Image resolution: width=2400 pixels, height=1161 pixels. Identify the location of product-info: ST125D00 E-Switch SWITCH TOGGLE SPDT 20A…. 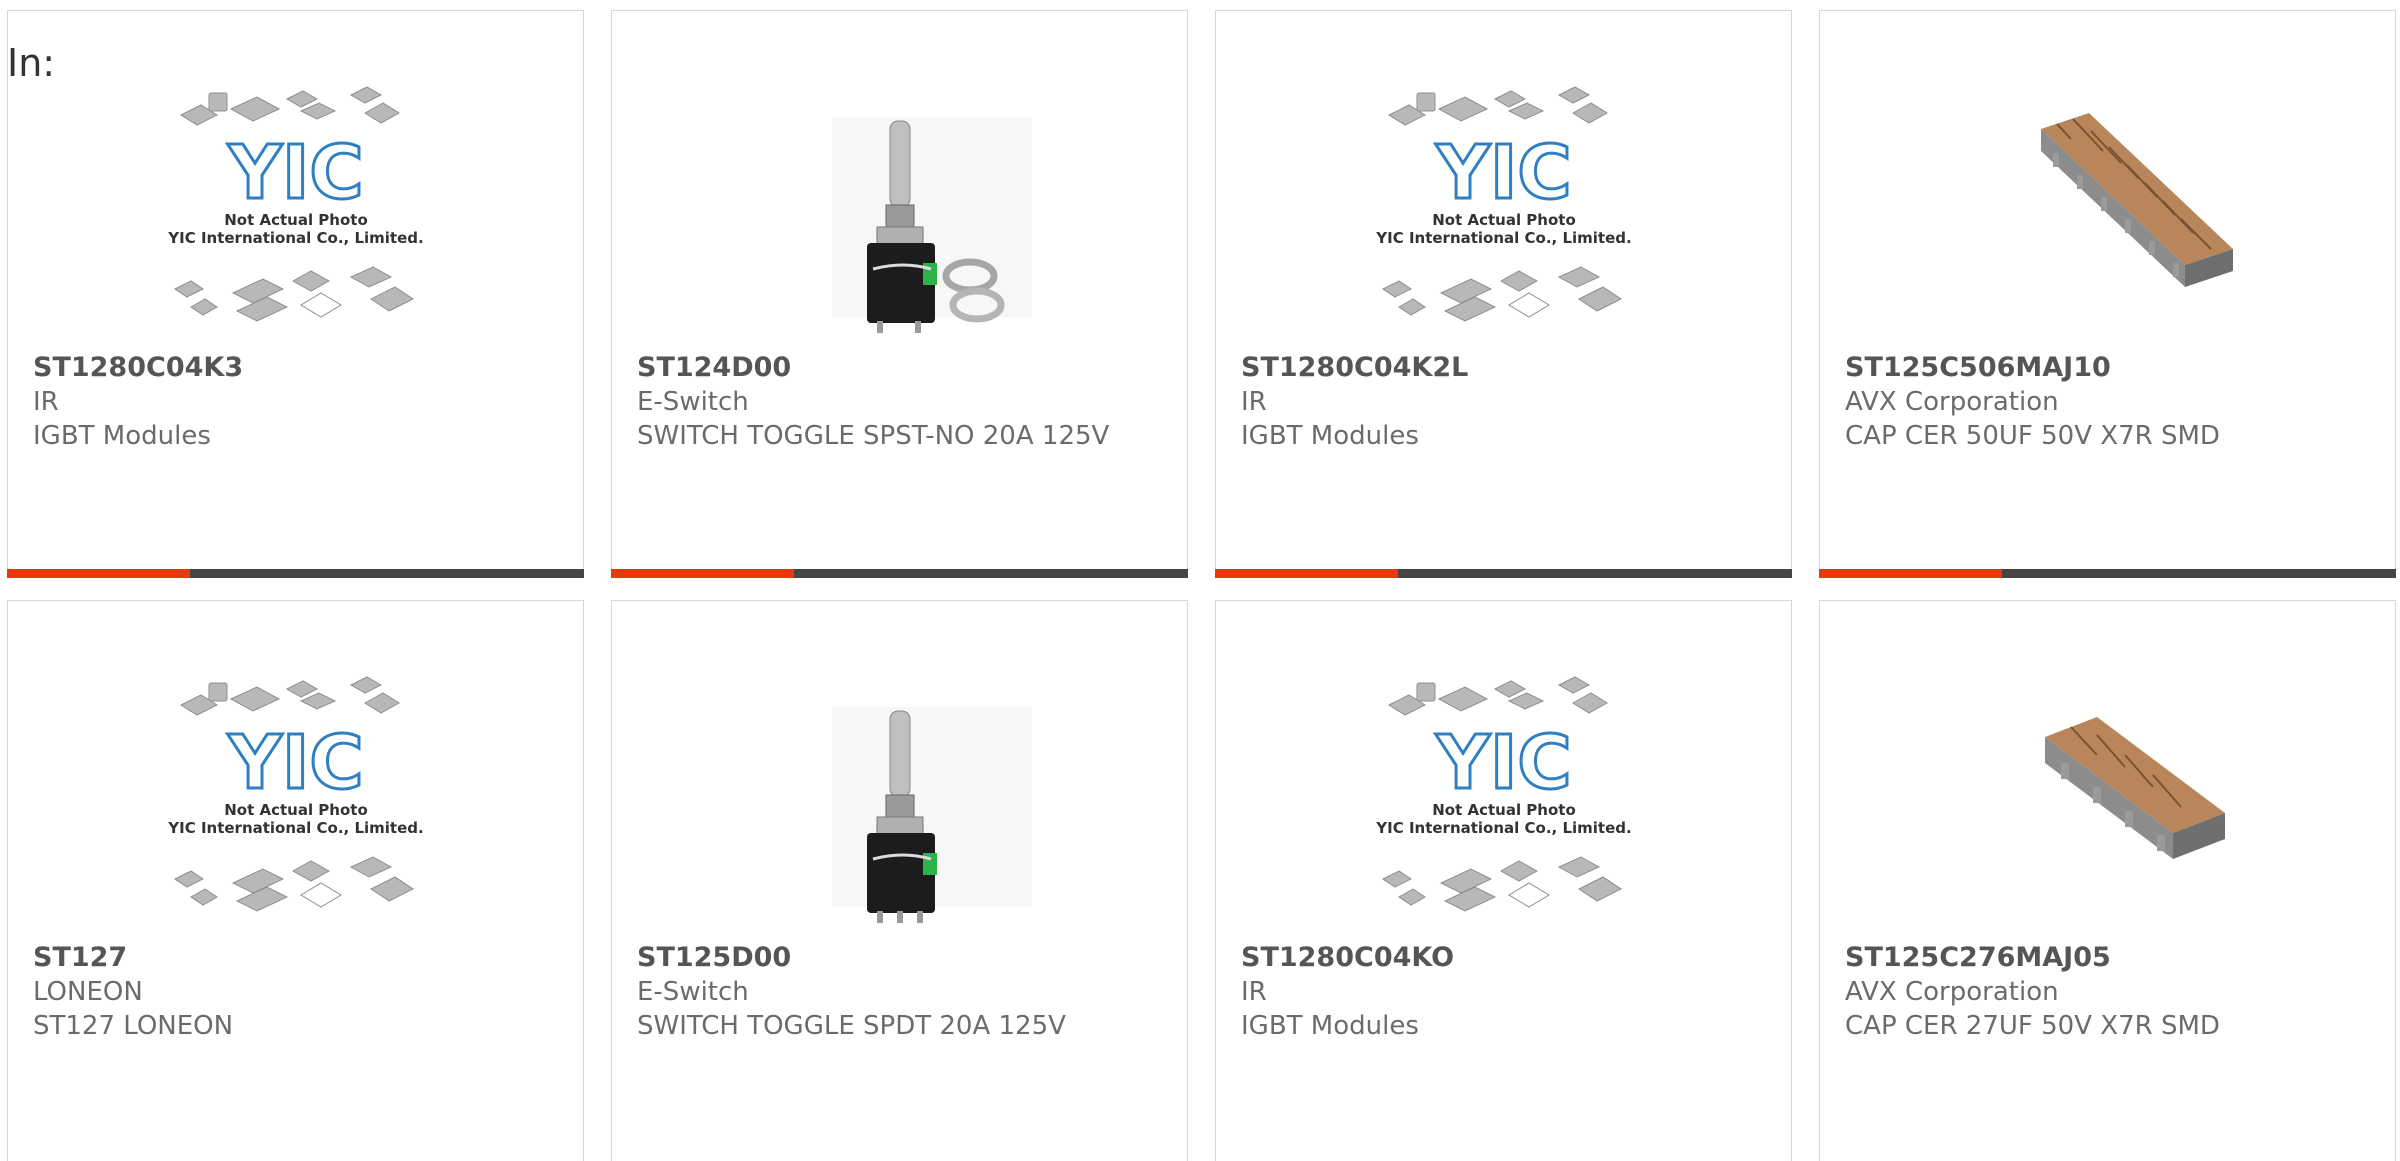
(899, 992).